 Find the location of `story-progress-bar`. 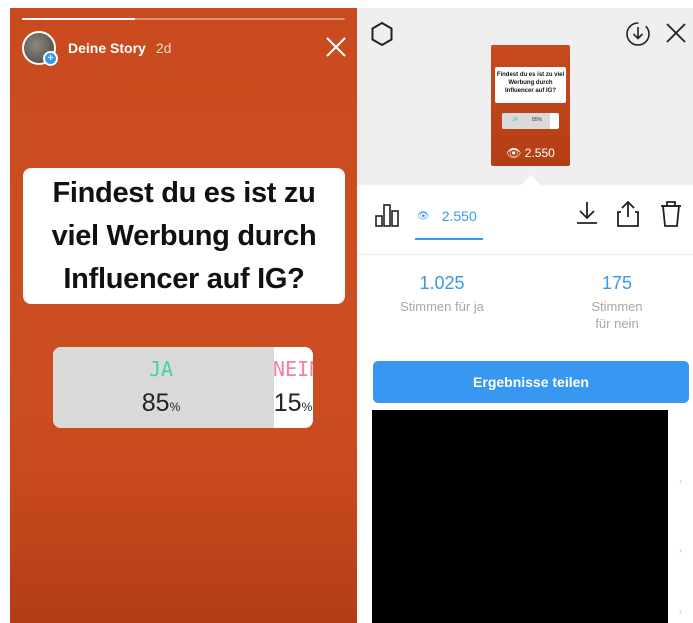

story-progress-bar is located at coordinates (183, 19).